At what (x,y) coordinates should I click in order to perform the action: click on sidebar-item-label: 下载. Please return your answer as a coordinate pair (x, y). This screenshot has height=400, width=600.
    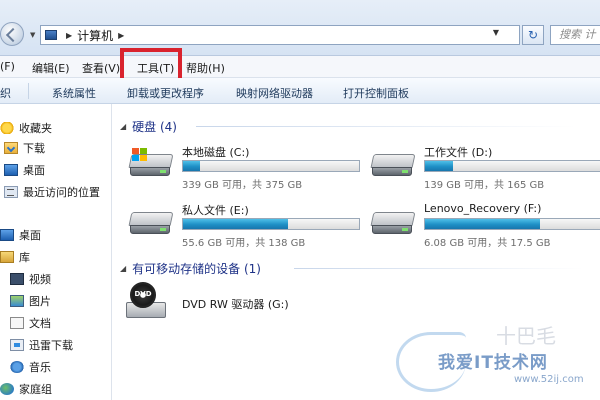
    Looking at the image, I should click on (34, 148).